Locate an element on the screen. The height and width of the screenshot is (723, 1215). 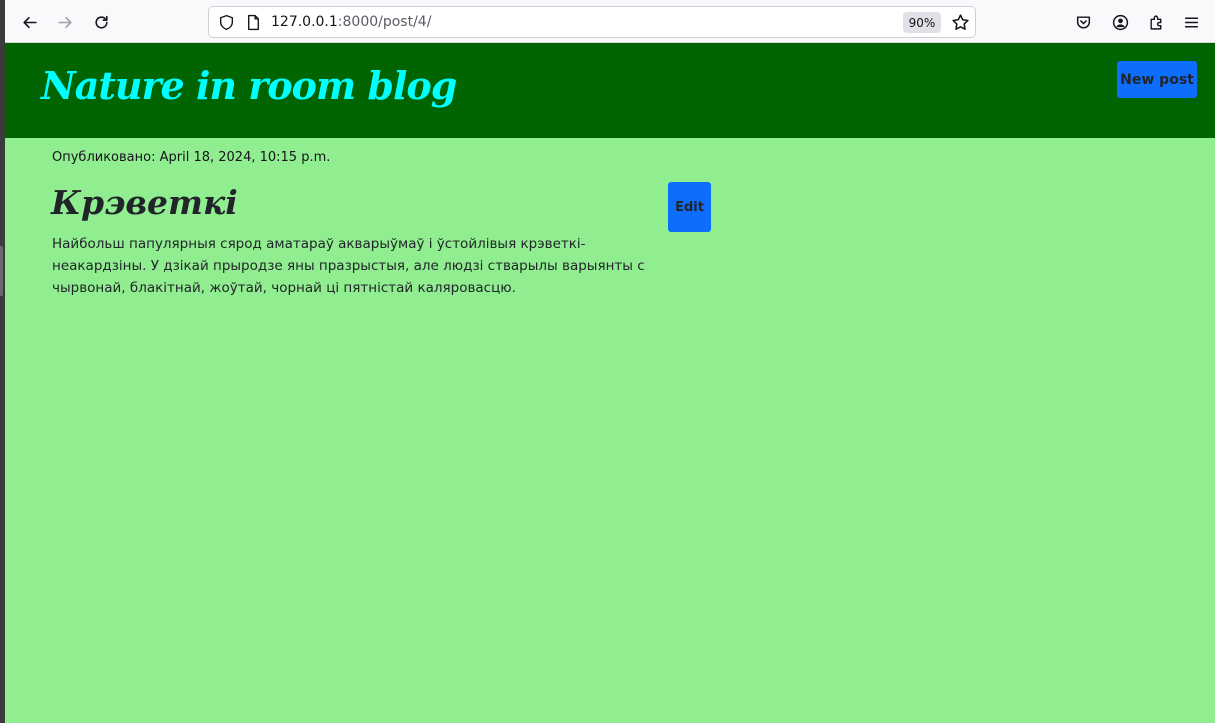
reload-button is located at coordinates (101, 22).